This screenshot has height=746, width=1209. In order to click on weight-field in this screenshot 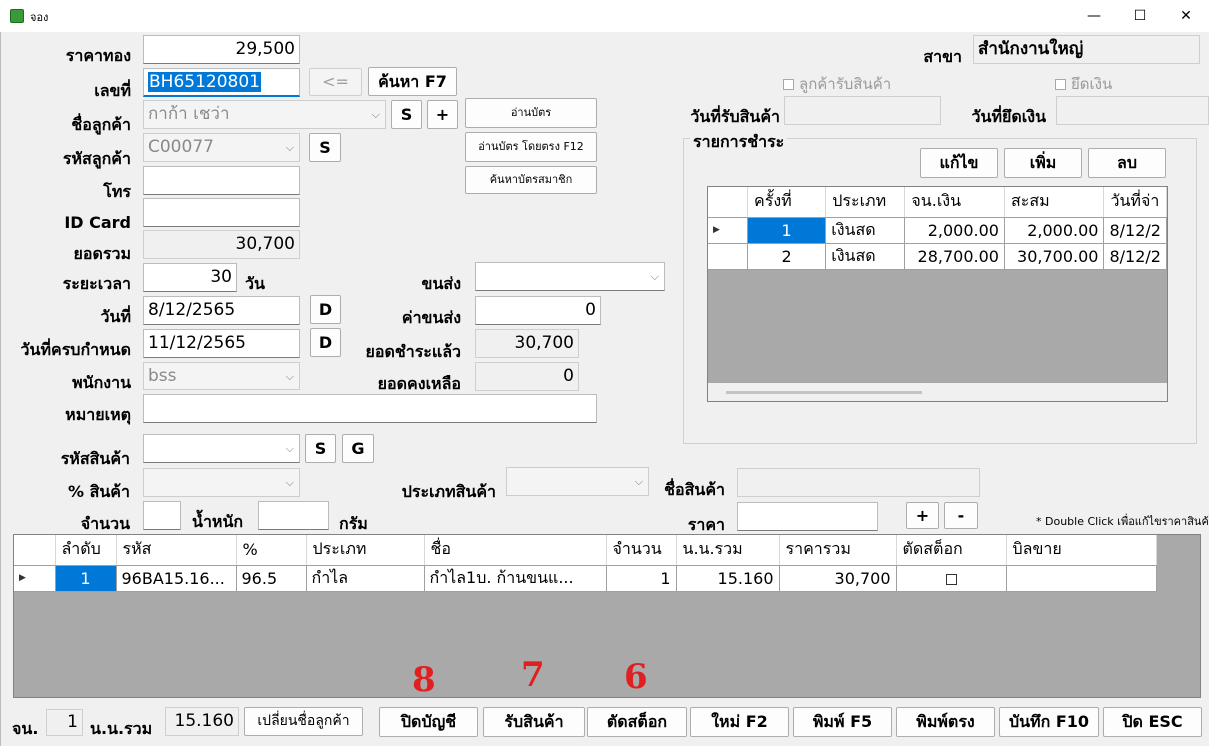, I will do `click(293, 515)`.